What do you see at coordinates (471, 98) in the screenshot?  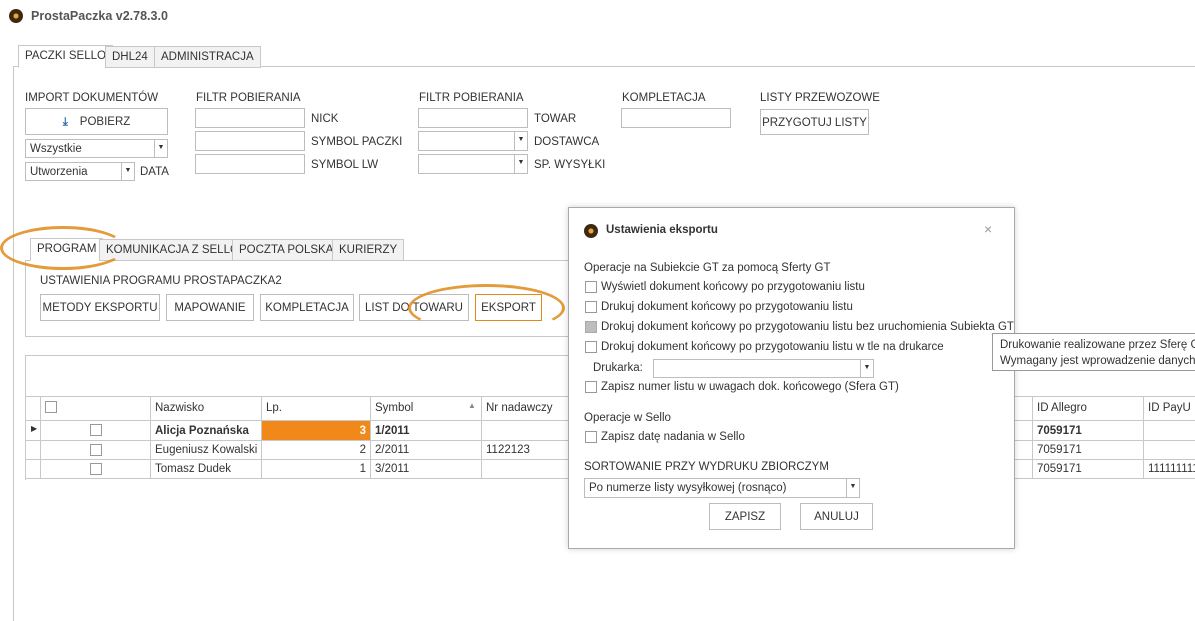 I see `filter2-label: FILTR POBIERANIA` at bounding box center [471, 98].